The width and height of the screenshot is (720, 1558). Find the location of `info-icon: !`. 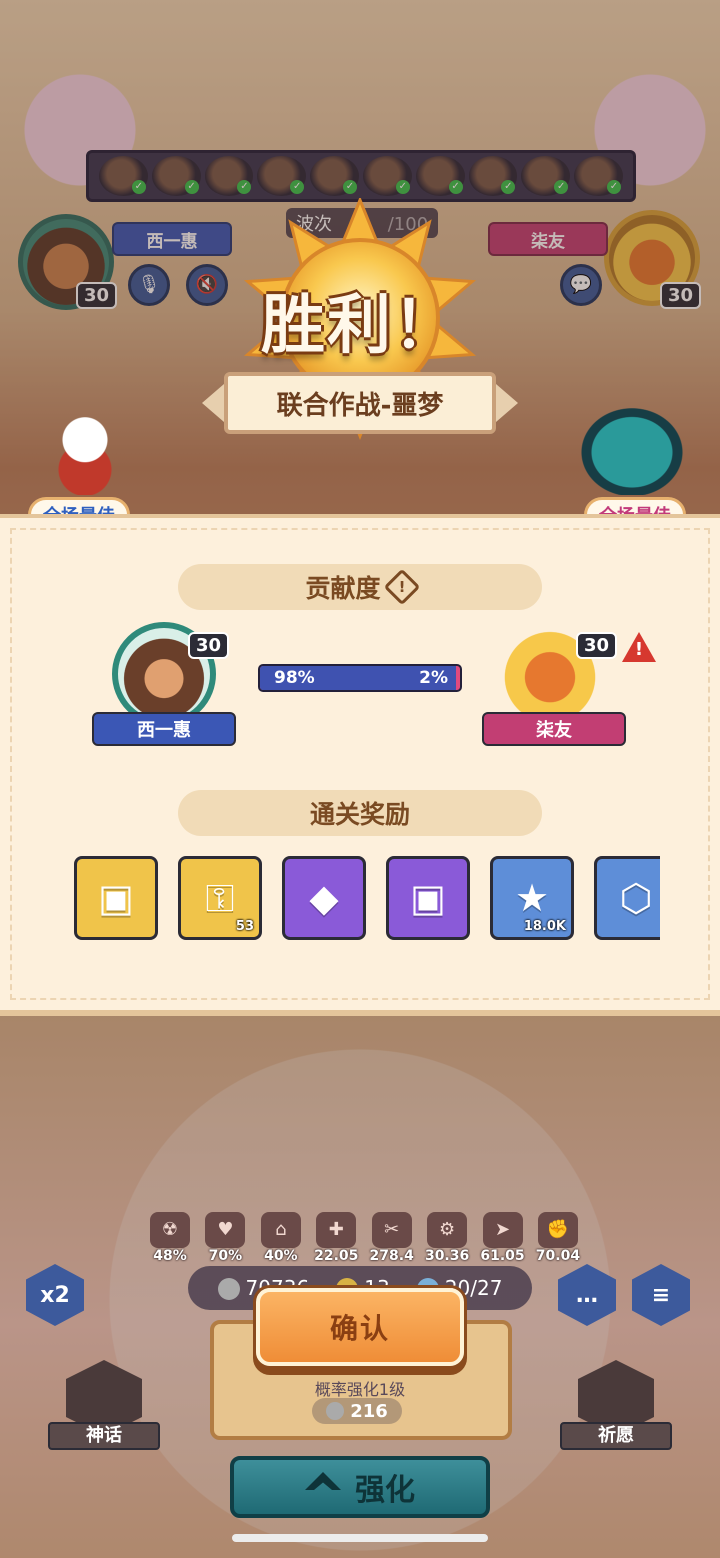

info-icon: ! is located at coordinates (401, 587).